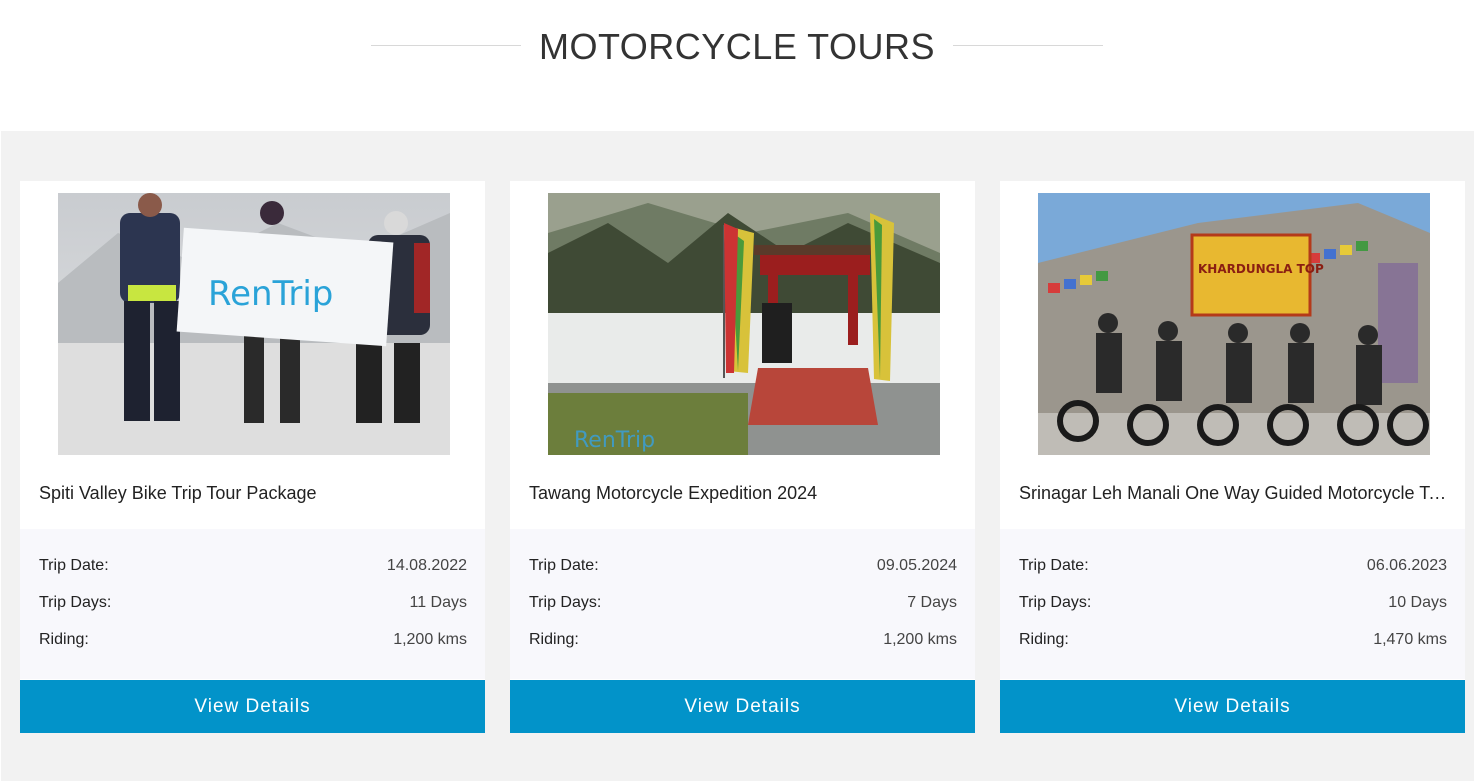 This screenshot has height=781, width=1474. I want to click on title-divider-left, so click(445, 45).